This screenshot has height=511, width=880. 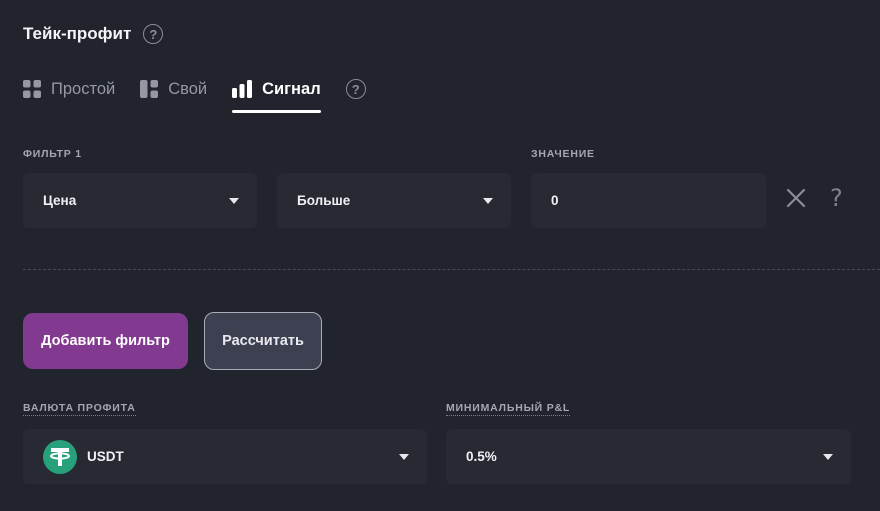 I want to click on calculate-button: Рассчитать, so click(x=263, y=341).